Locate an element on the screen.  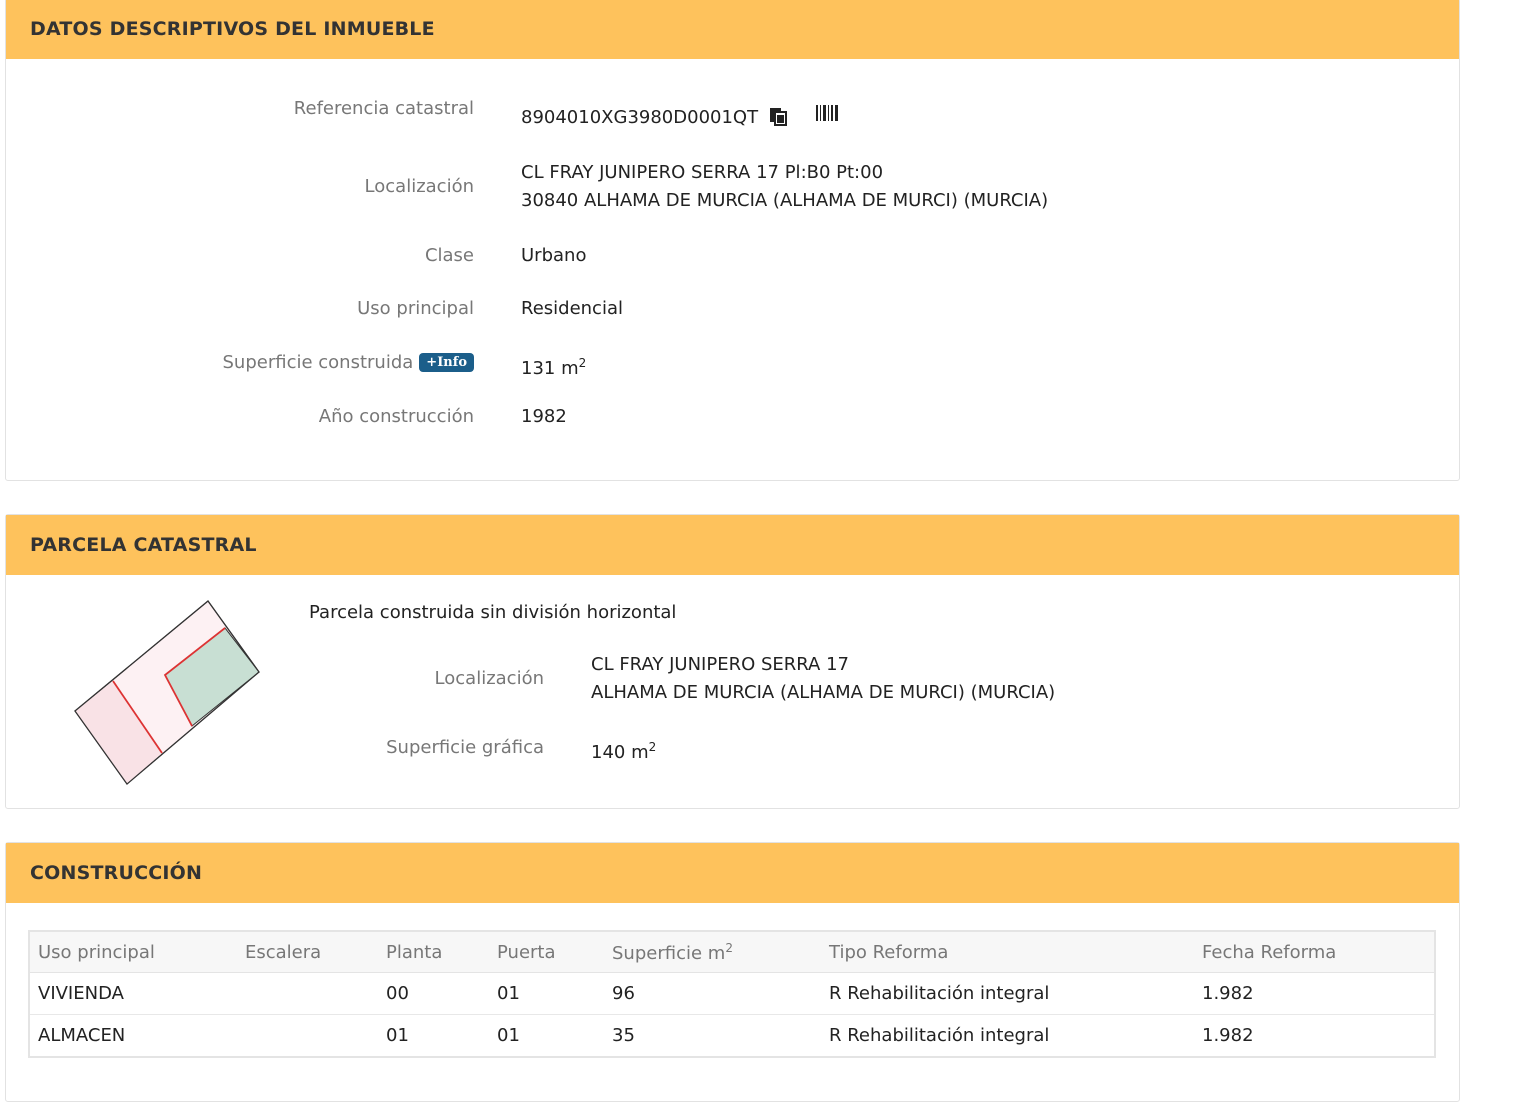
parcela-header: PARCELA CATASTRAL is located at coordinates (732, 545).